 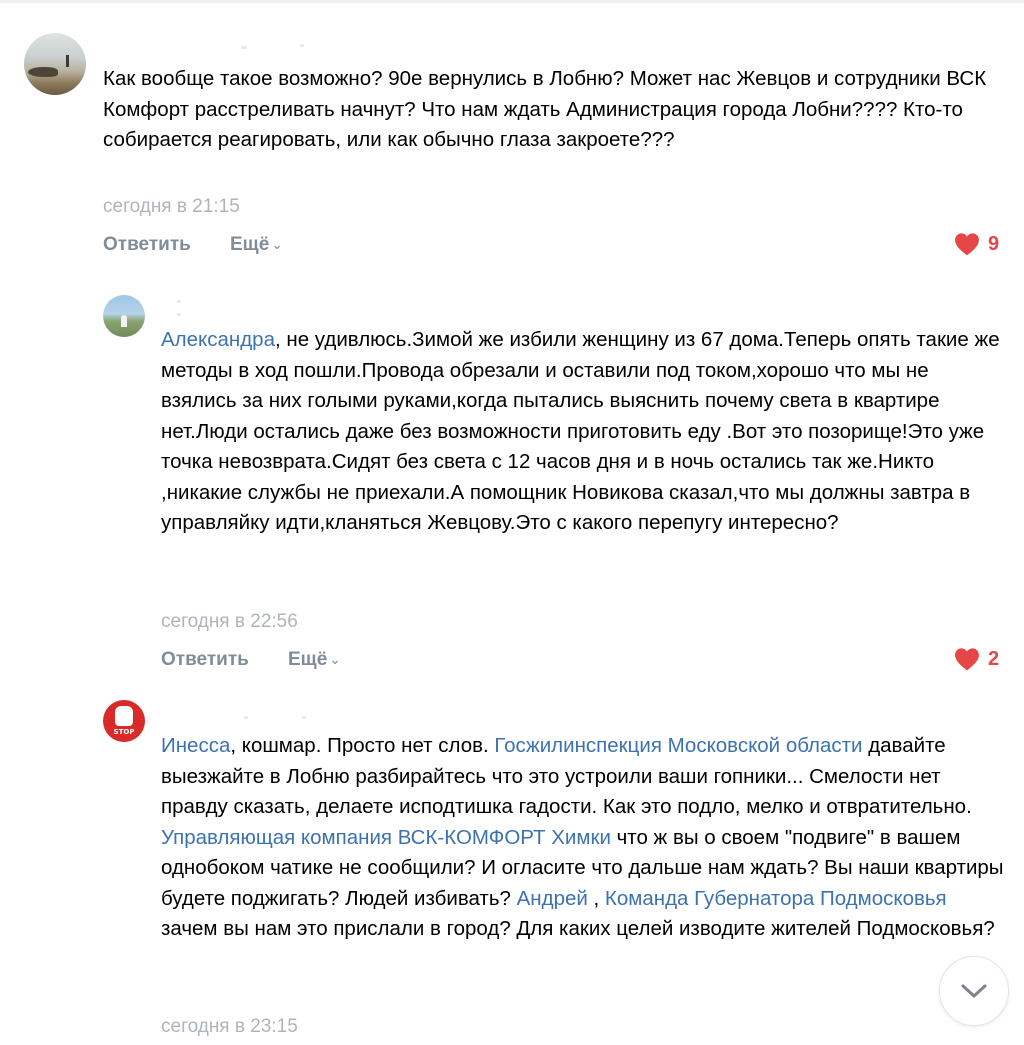 I want to click on like-button: 9, so click(x=976, y=244).